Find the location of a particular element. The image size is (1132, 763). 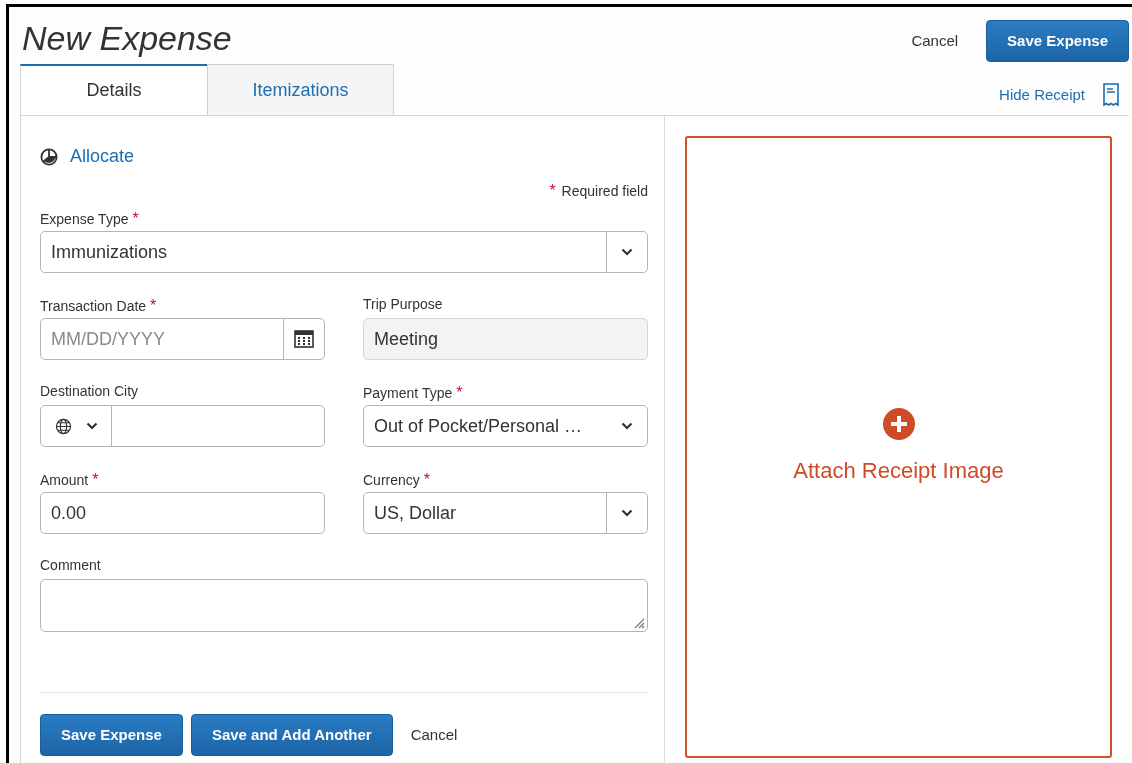

field-label: Destination City is located at coordinates (89, 391).